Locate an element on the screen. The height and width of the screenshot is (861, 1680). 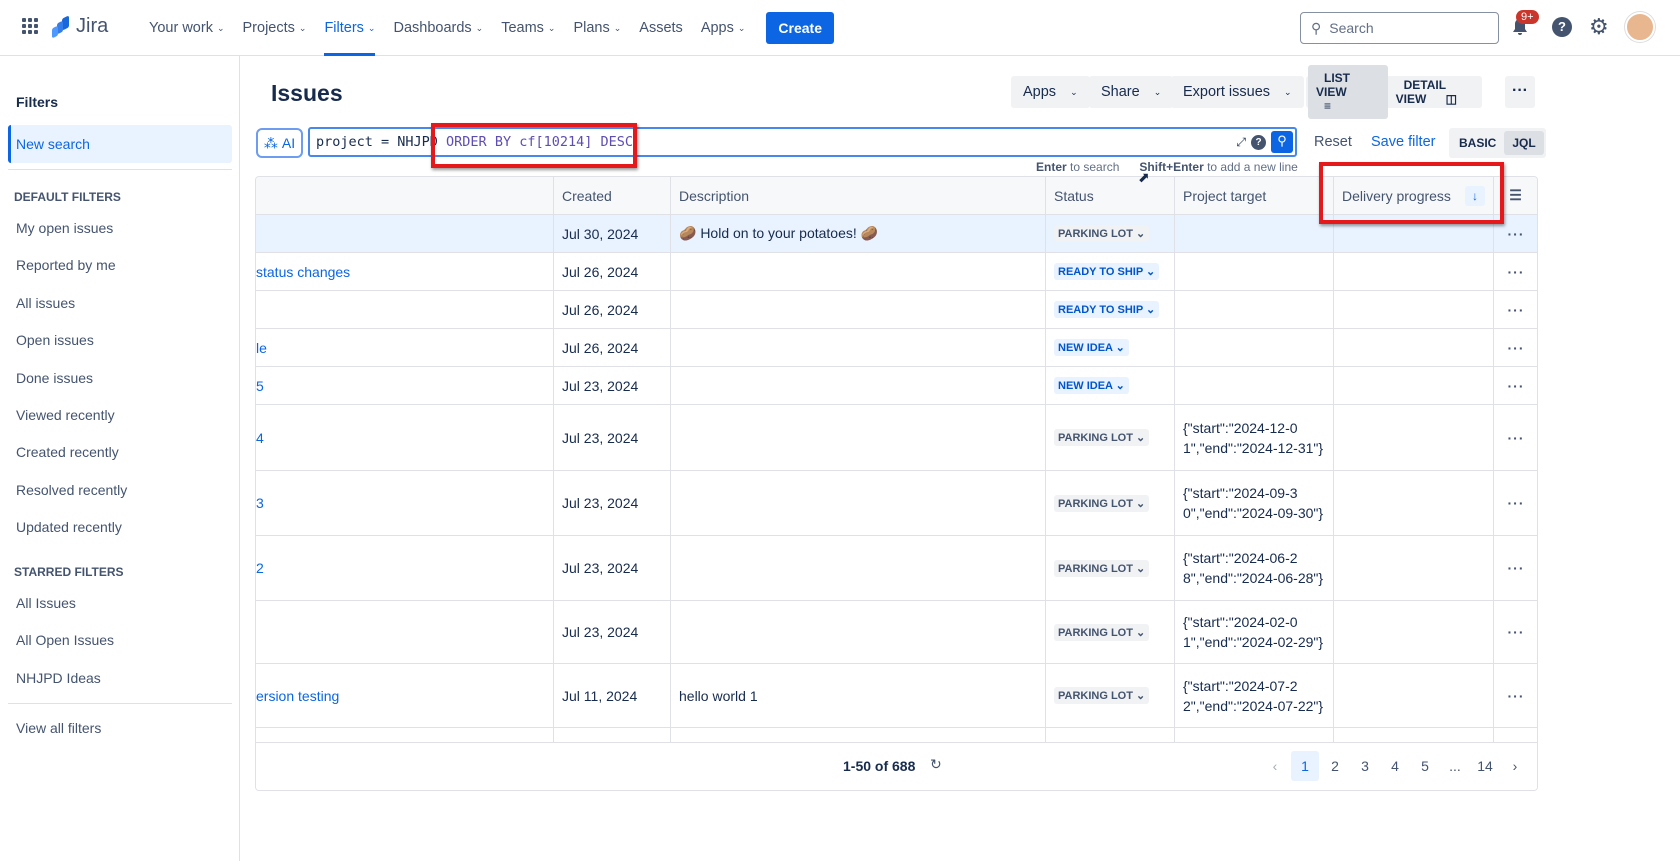
issue-summary-link: 3 is located at coordinates (260, 503).